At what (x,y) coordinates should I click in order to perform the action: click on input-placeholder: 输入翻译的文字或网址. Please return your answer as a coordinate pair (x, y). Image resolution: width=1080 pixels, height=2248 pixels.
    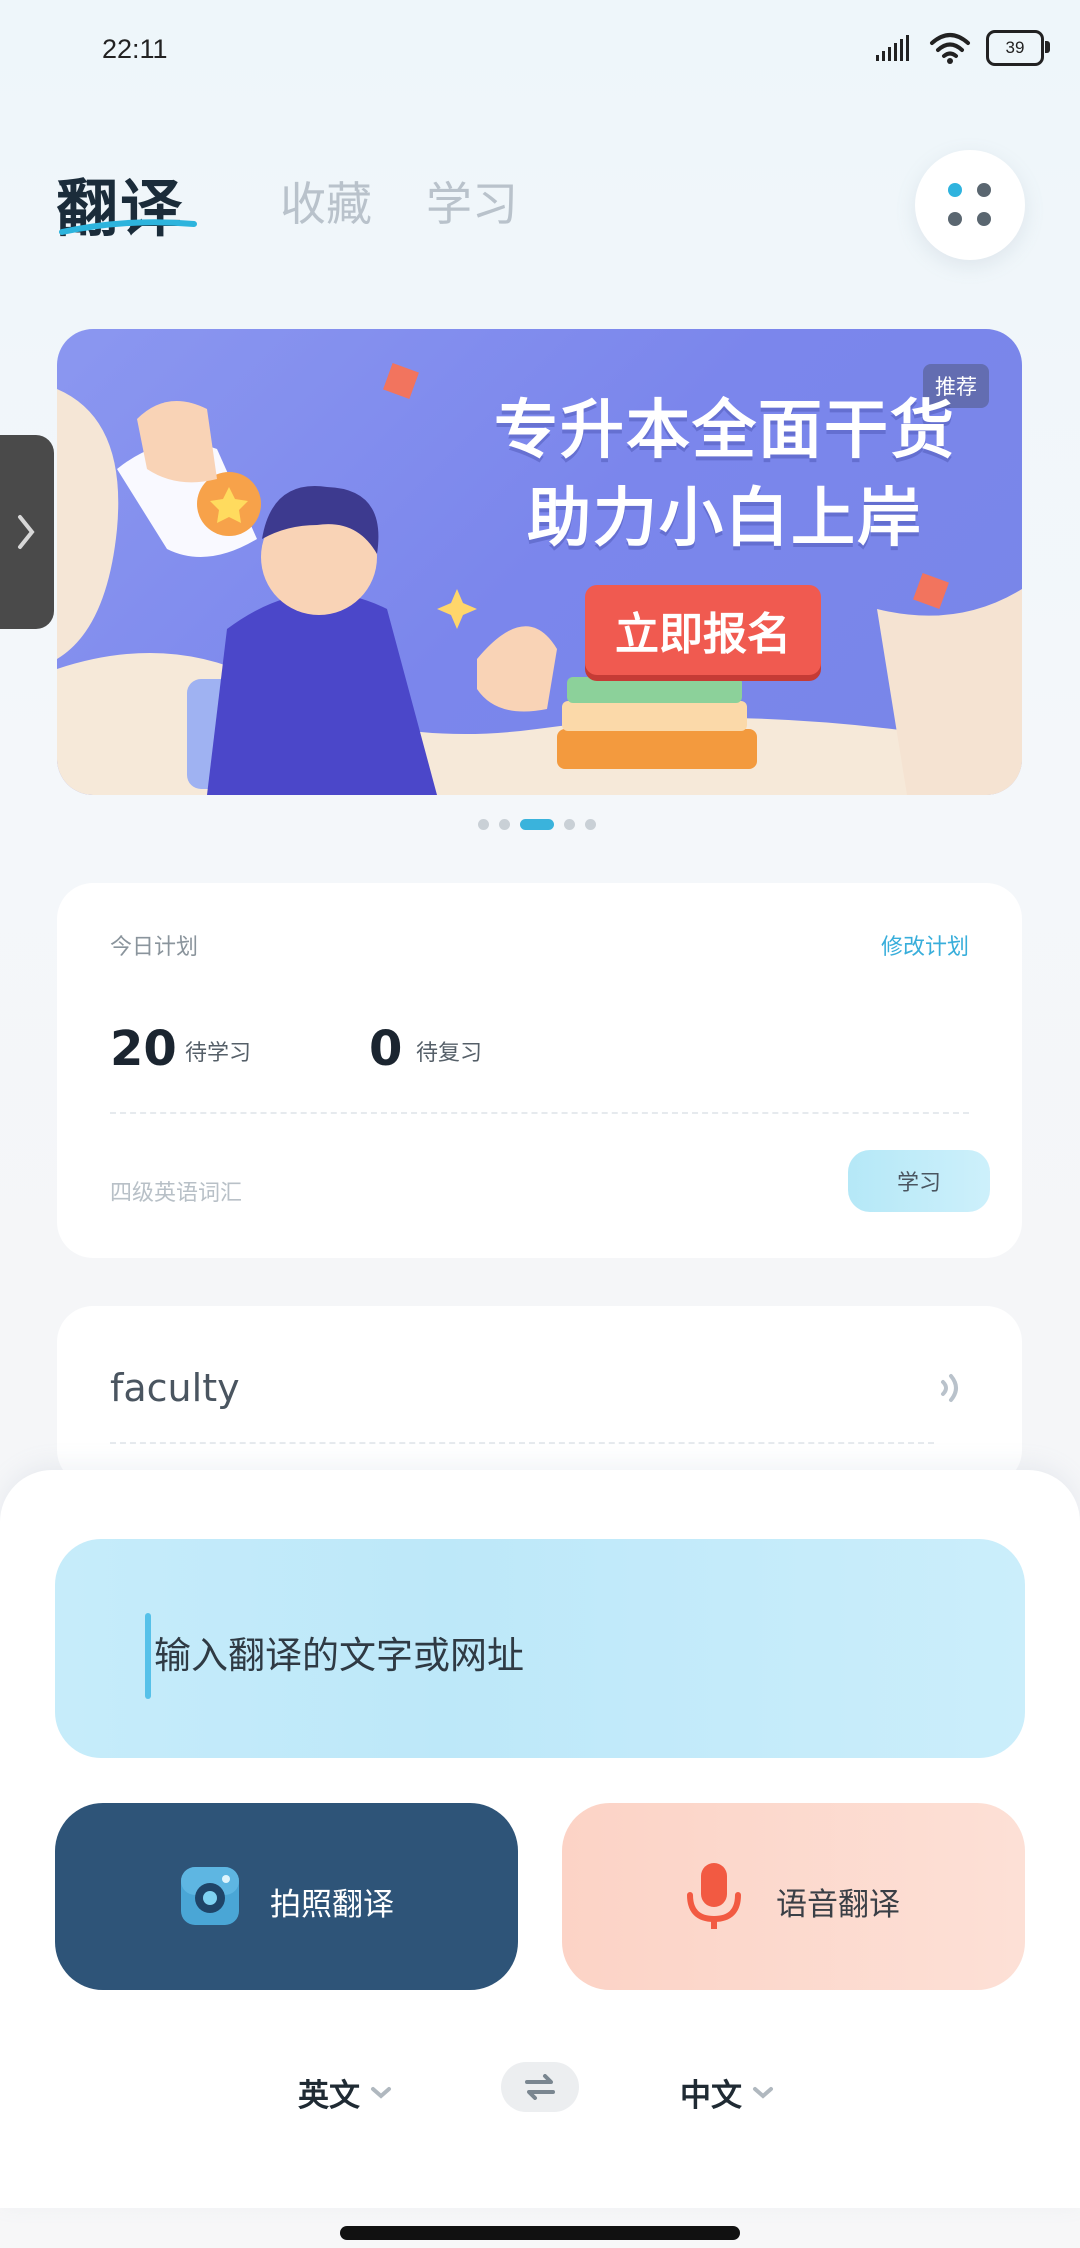
    Looking at the image, I should click on (339, 1655).